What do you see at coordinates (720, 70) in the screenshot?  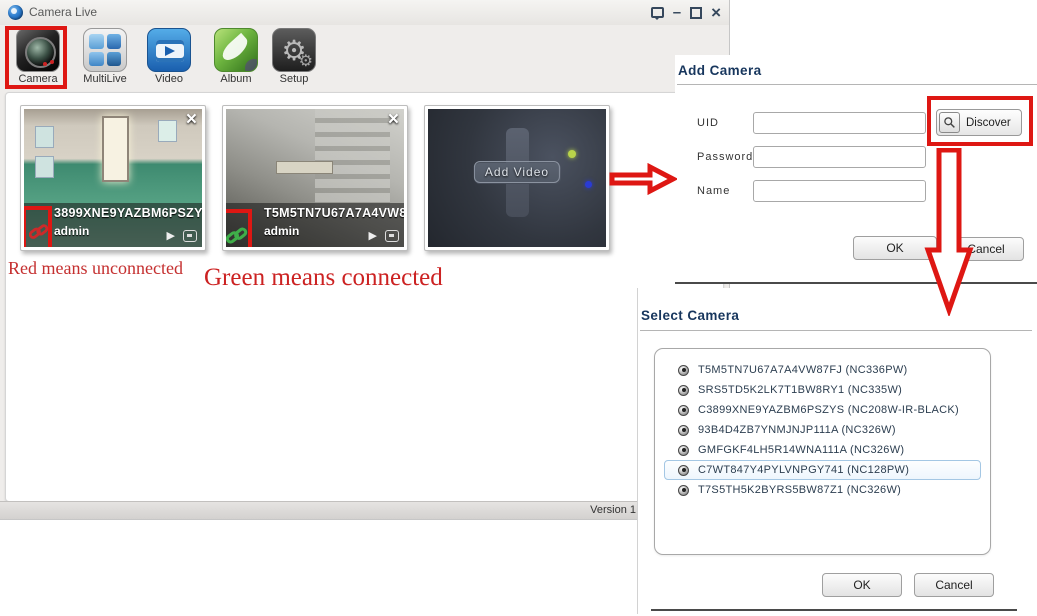 I see `add-camera-title: Add Camera` at bounding box center [720, 70].